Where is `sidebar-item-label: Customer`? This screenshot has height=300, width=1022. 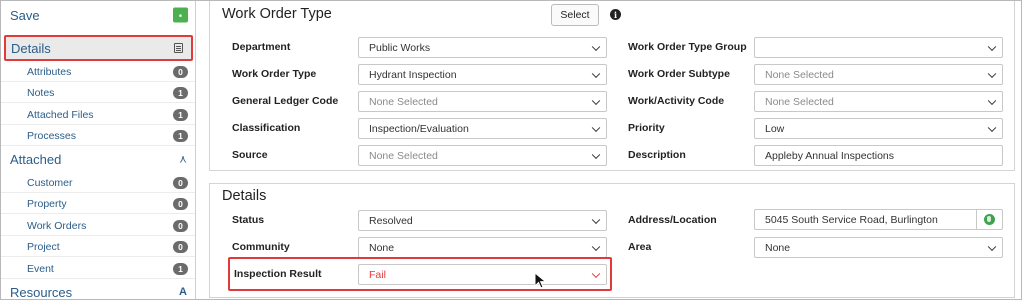
sidebar-item-label: Customer is located at coordinates (50, 182).